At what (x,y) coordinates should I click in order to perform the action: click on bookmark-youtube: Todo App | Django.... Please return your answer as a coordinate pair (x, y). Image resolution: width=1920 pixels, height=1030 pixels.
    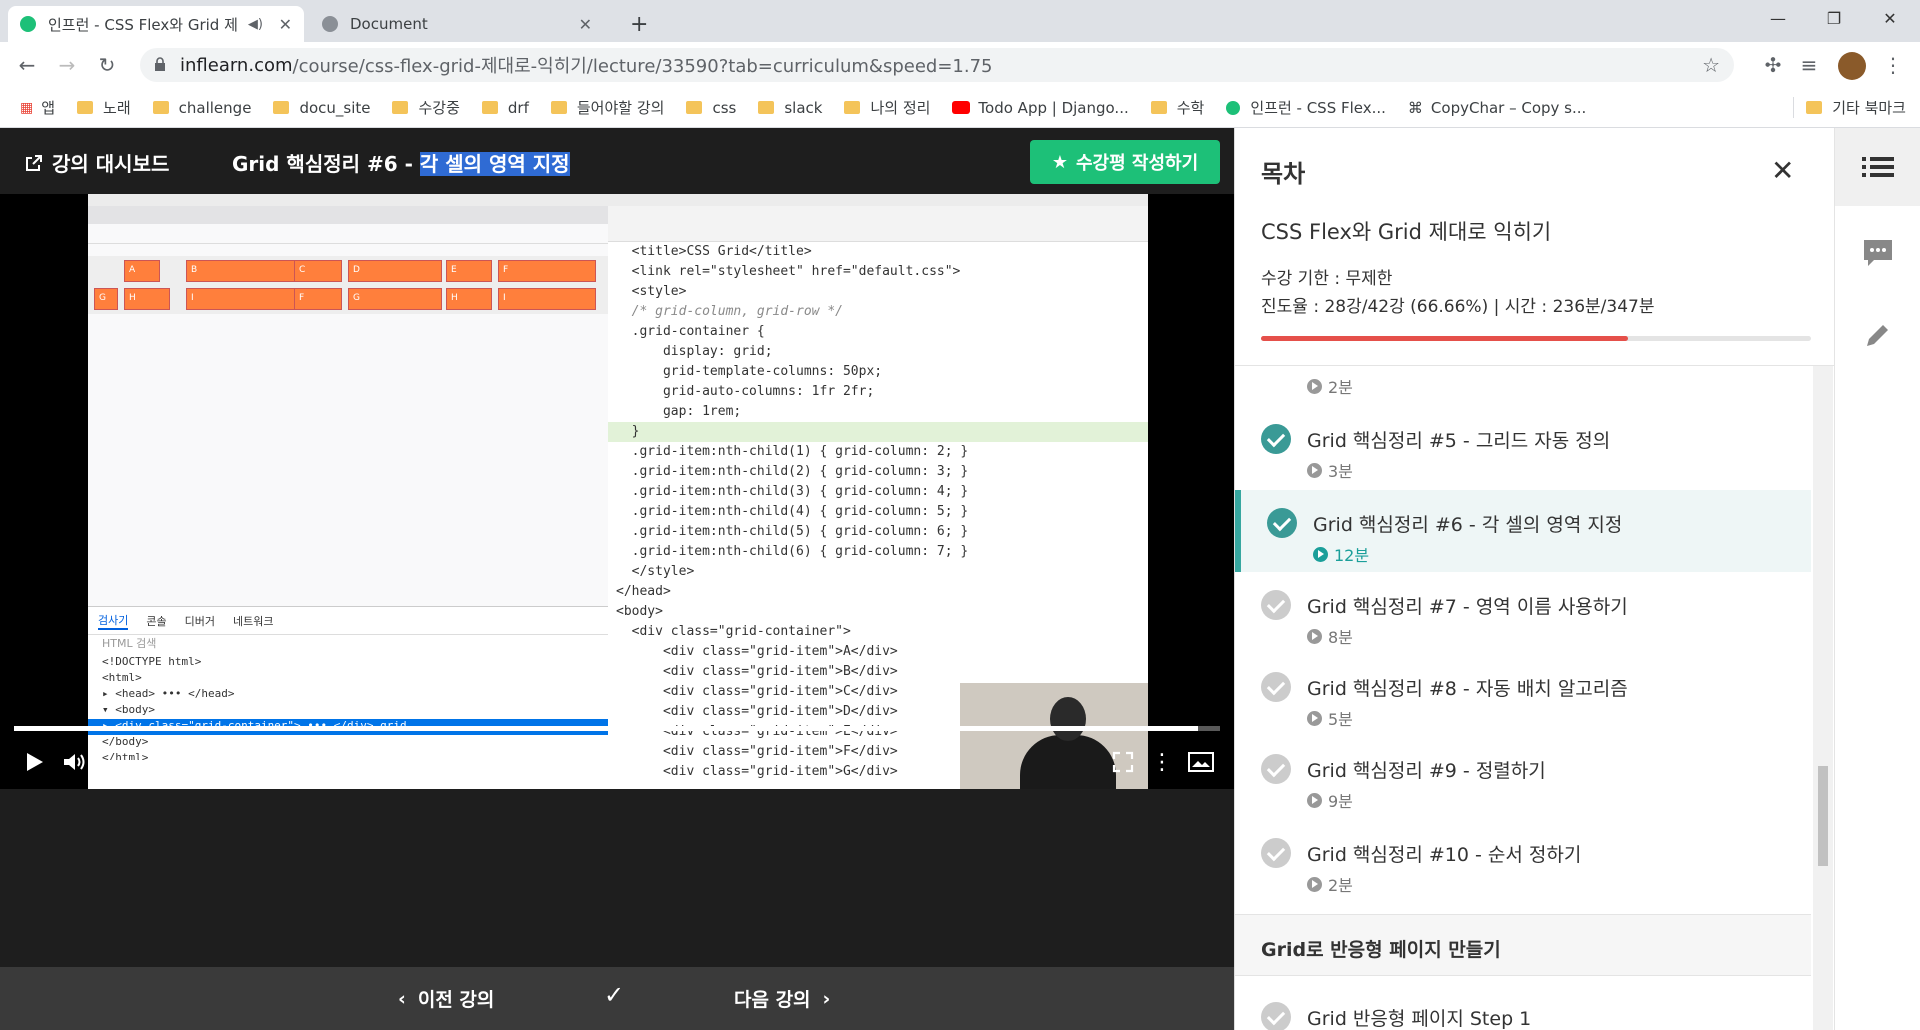
    Looking at the image, I should click on (1040, 108).